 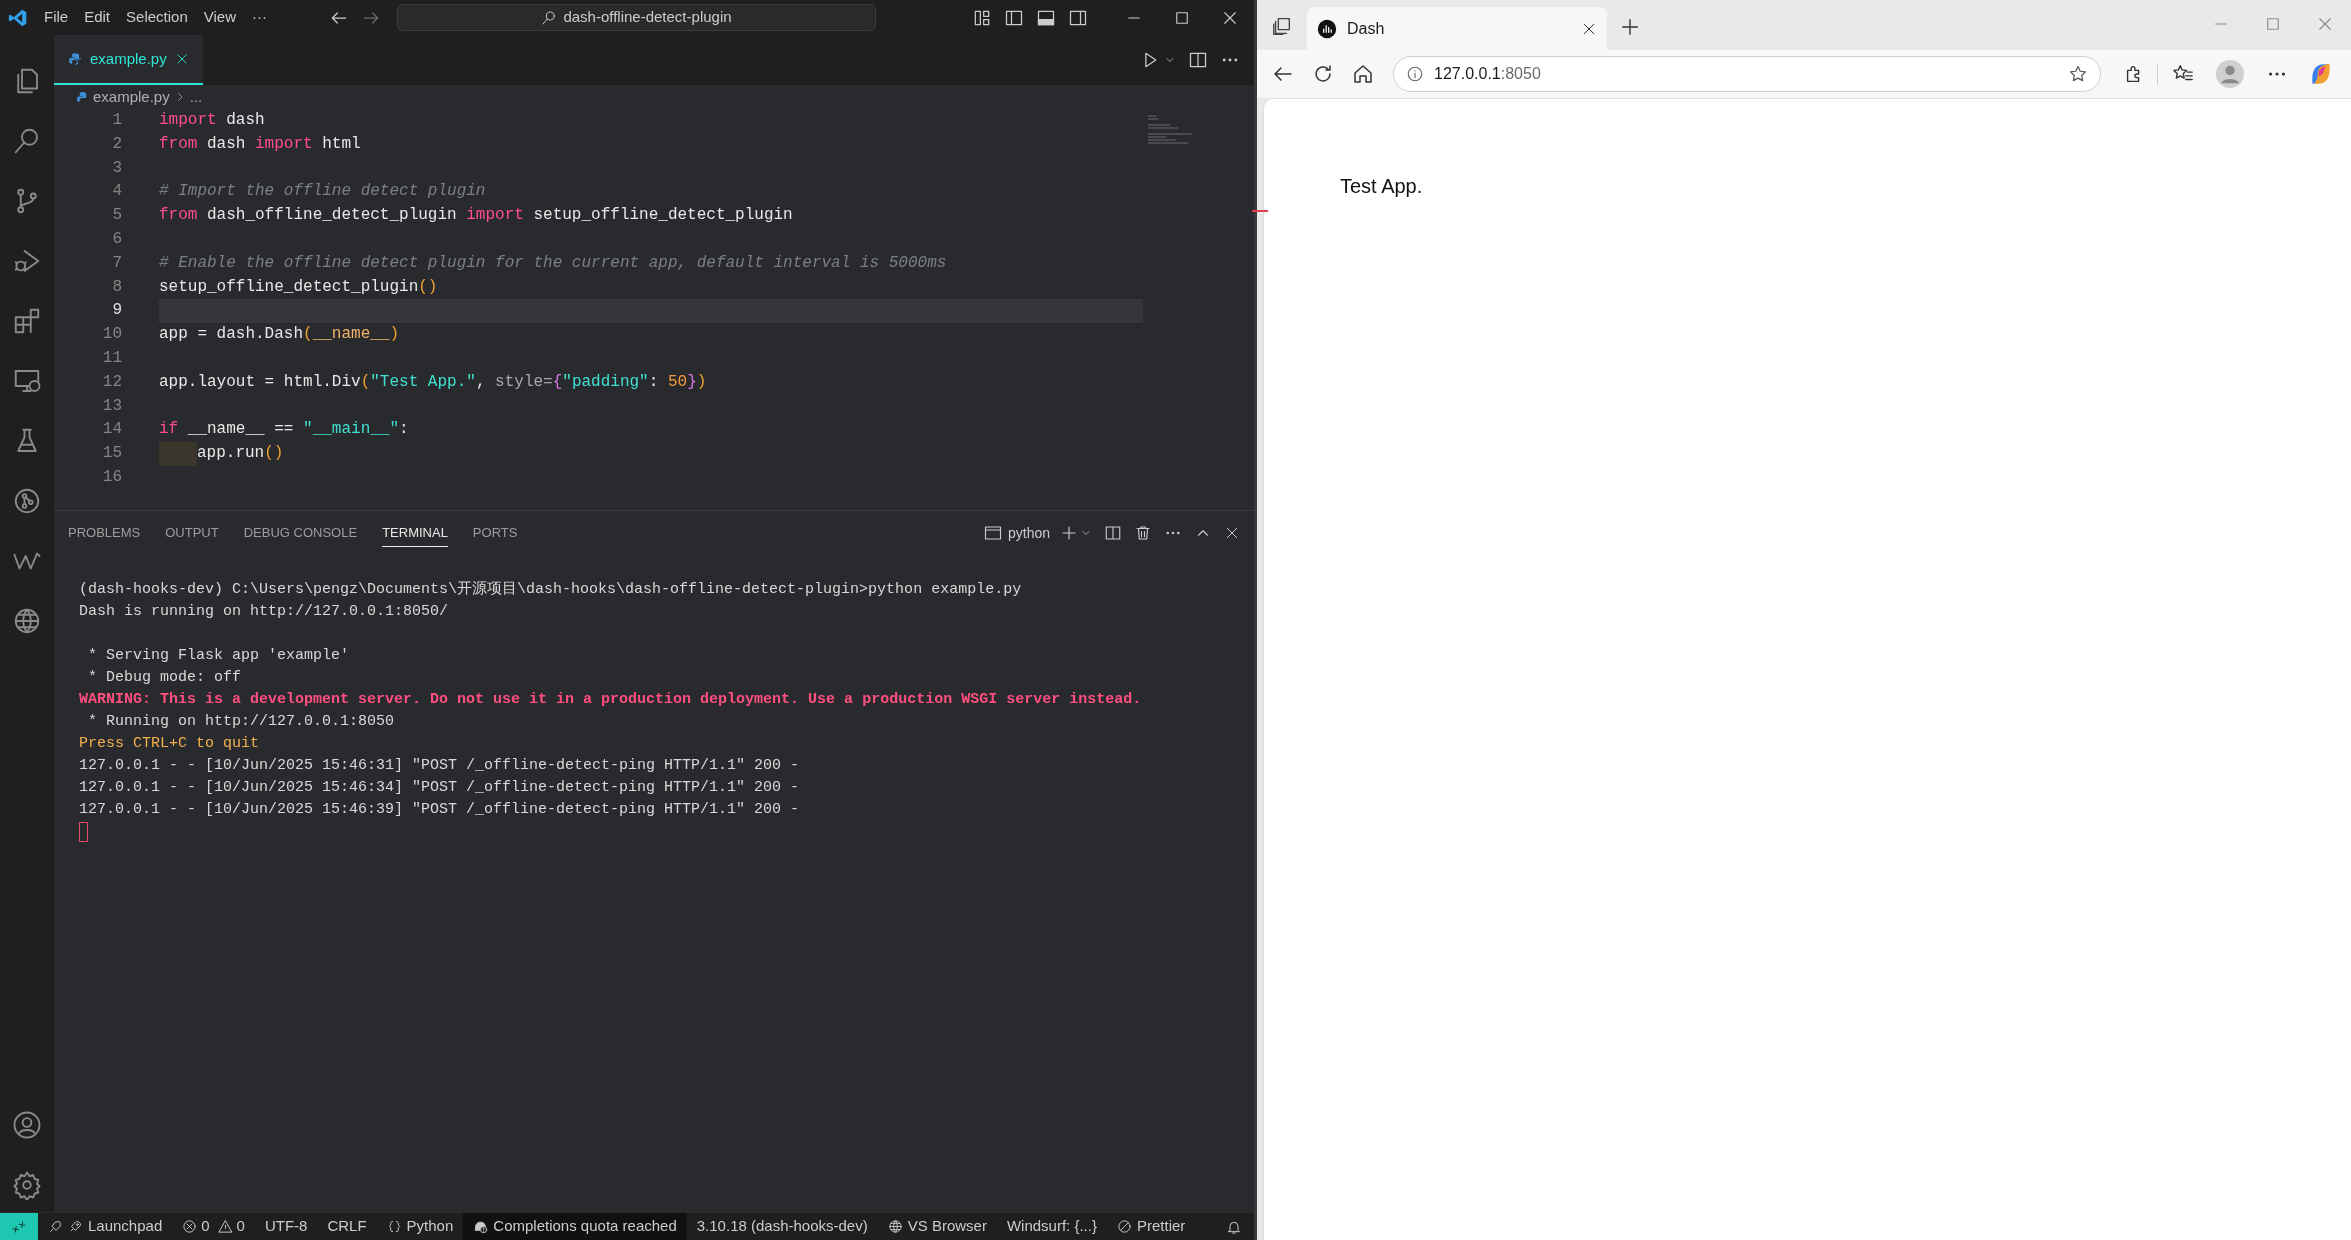 What do you see at coordinates (190, 1226) in the screenshot?
I see `error-icon` at bounding box center [190, 1226].